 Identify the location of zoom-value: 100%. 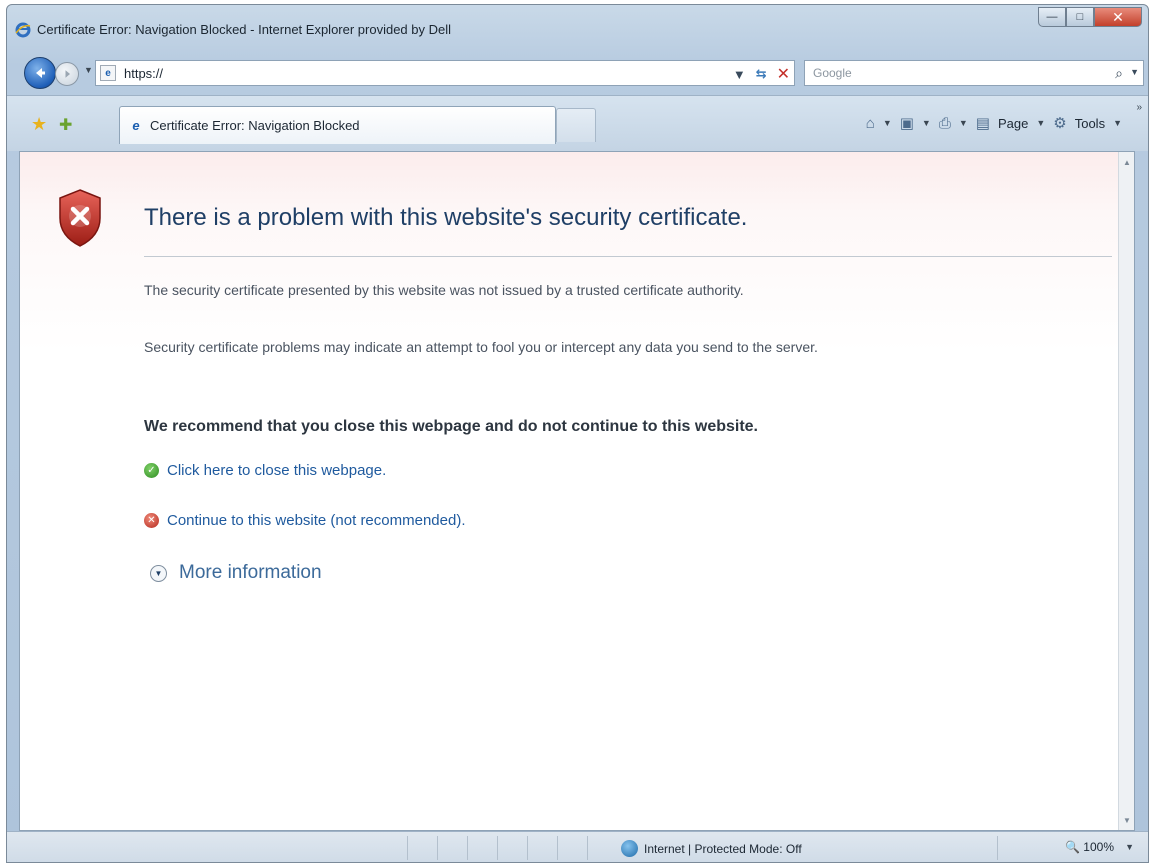
(1098, 847).